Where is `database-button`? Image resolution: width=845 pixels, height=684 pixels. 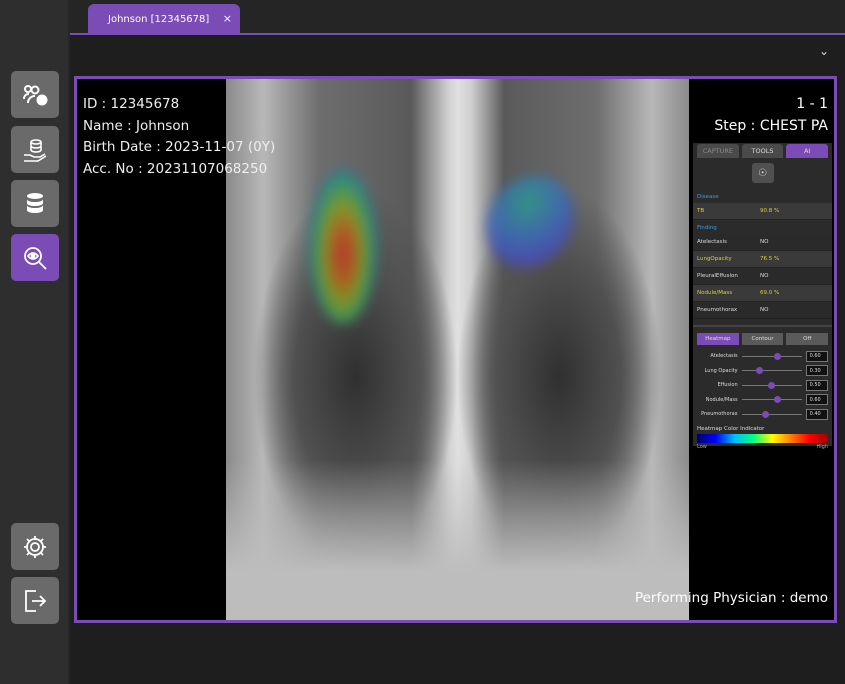
database-button is located at coordinates (35, 203).